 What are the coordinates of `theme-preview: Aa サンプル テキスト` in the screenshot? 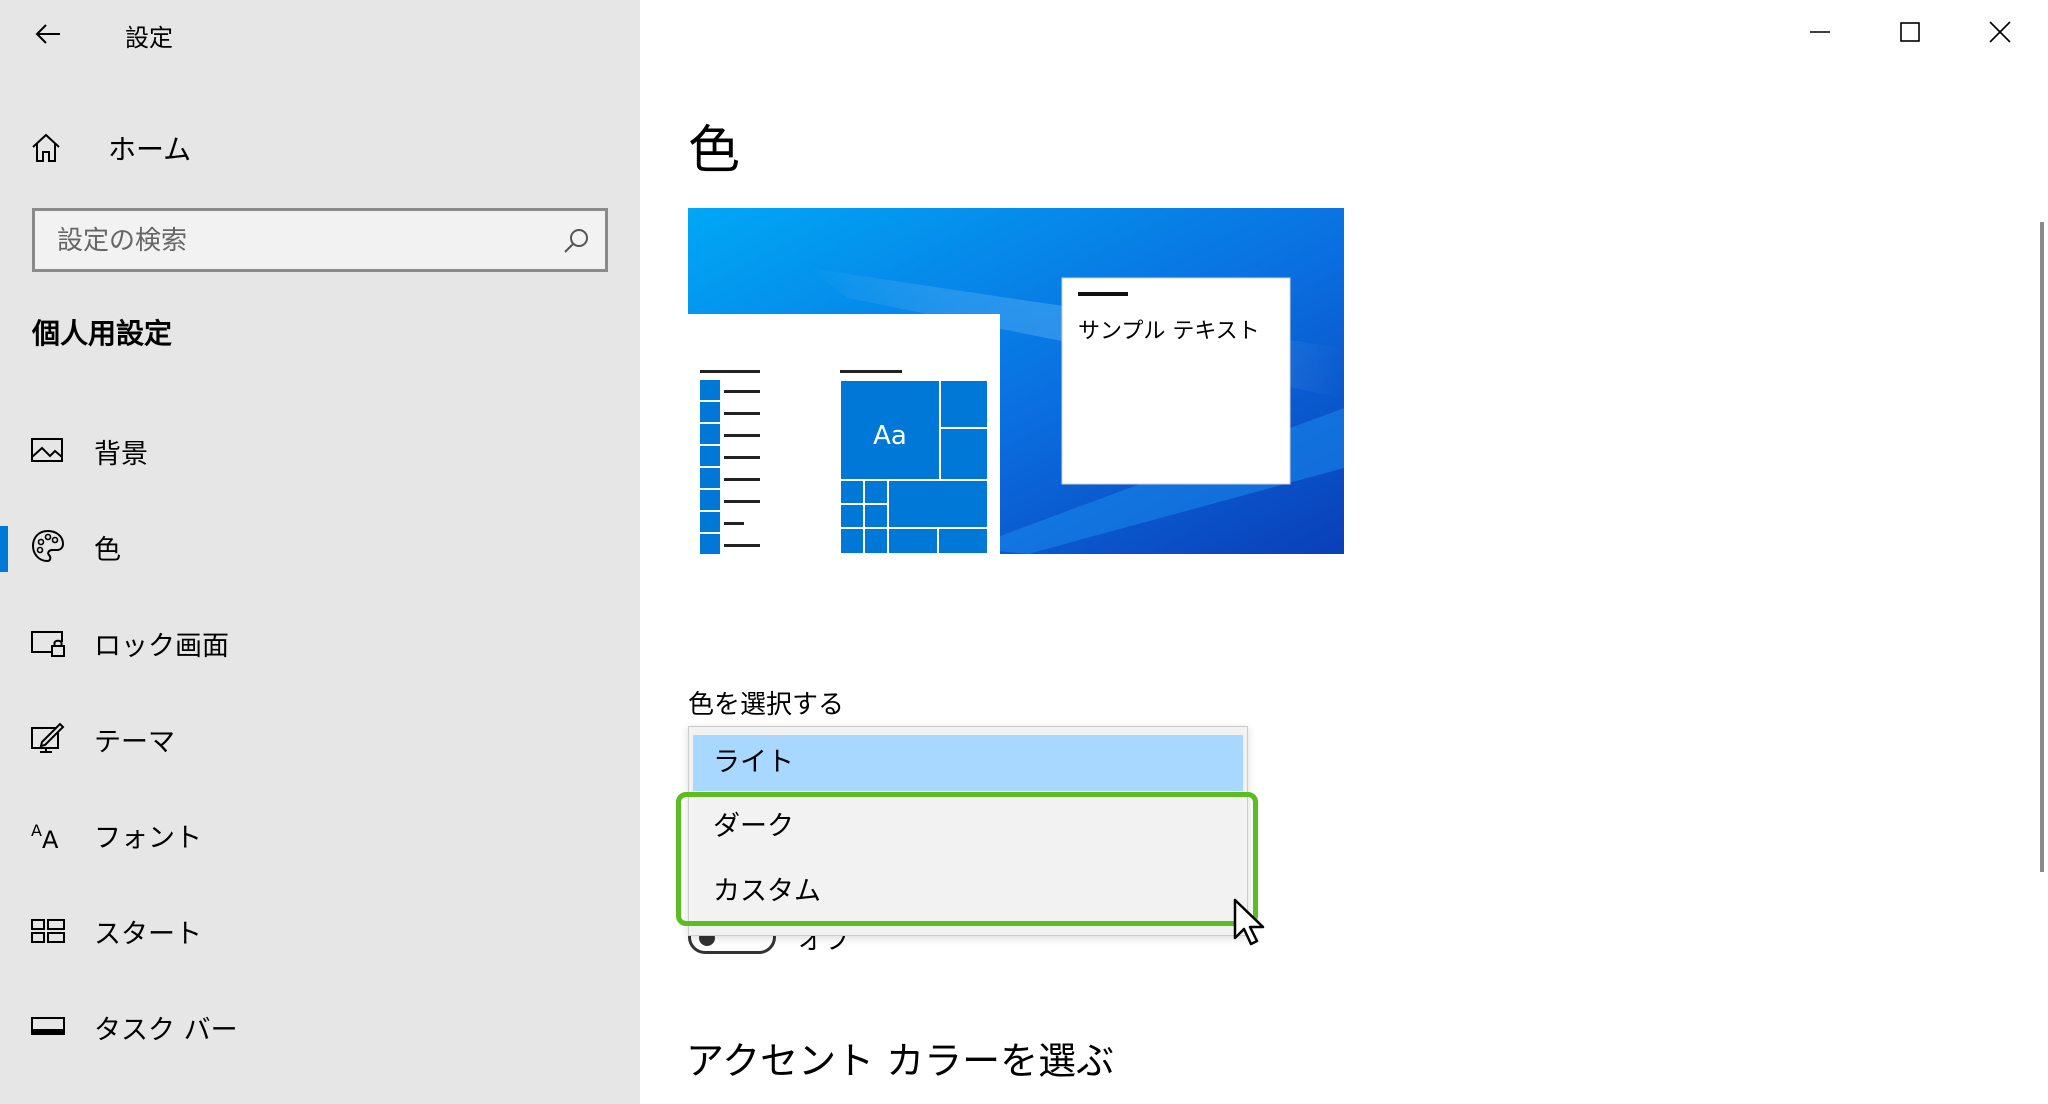 It's located at (1016, 381).